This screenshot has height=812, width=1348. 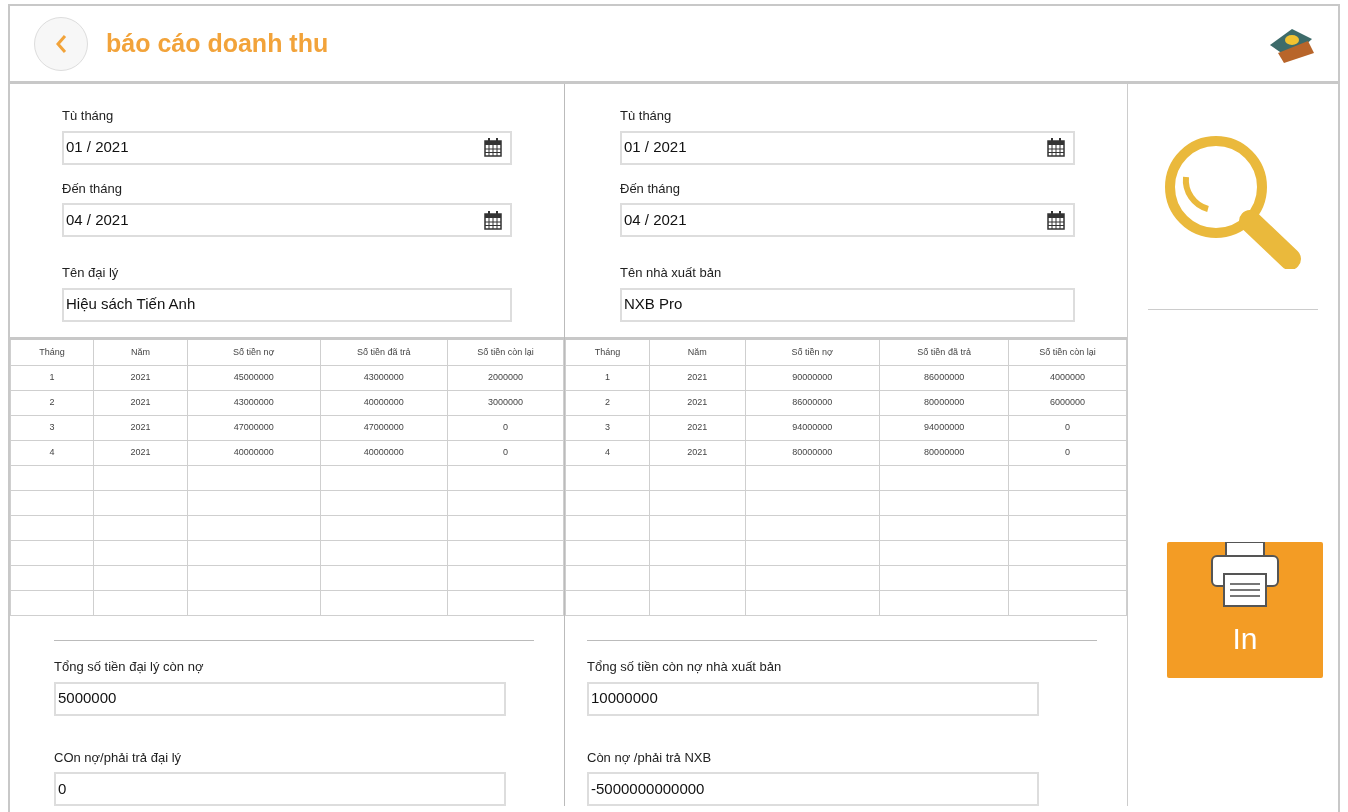 I want to click on input-field: 5000000, so click(x=280, y=698).